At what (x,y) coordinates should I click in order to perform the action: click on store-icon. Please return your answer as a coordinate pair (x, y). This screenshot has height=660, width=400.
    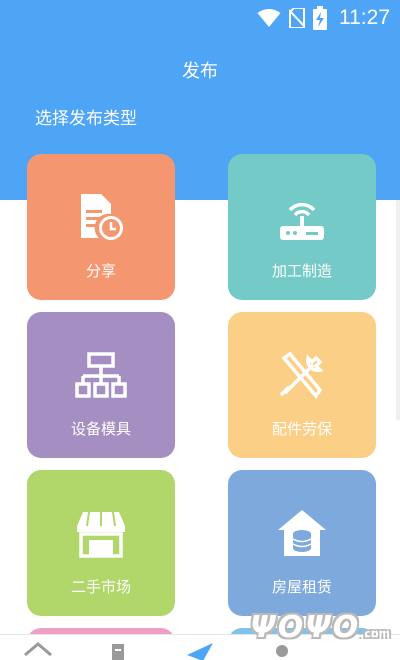
    Looking at the image, I should click on (101, 534).